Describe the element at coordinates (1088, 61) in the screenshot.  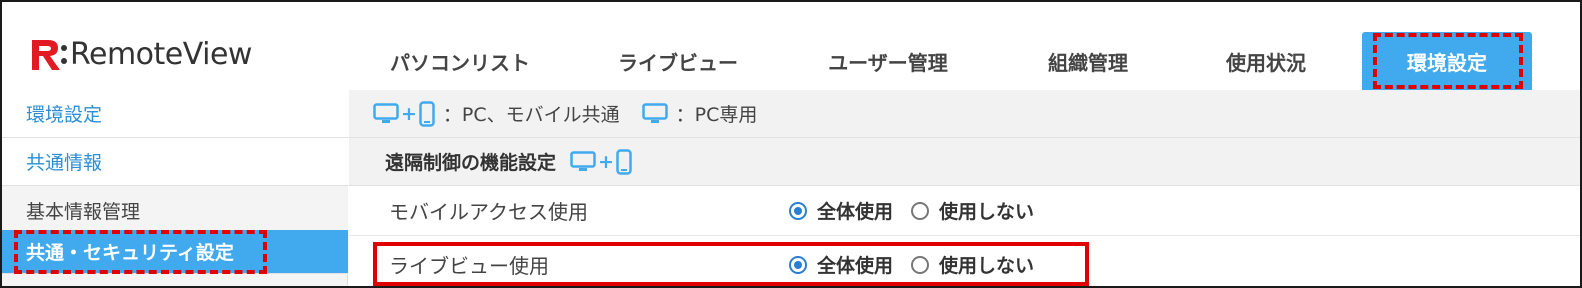
I see `tab-organization-management: 組織管理` at that location.